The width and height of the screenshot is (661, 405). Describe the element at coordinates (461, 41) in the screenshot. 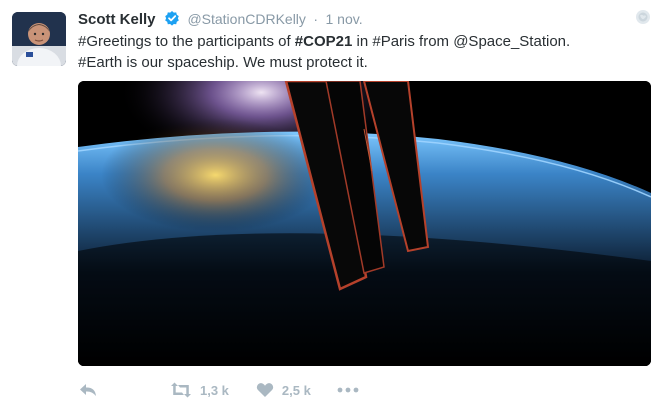

I see `text-segment: in #Paris from @Space_Station.` at that location.